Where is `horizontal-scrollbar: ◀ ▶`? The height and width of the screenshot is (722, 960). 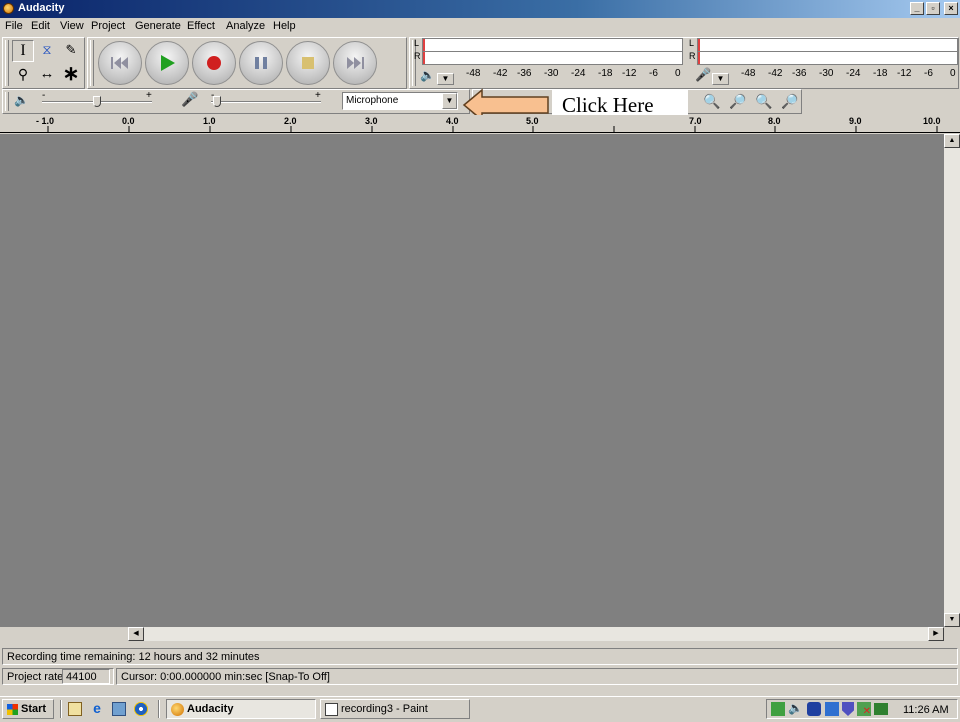 horizontal-scrollbar: ◀ ▶ is located at coordinates (536, 634).